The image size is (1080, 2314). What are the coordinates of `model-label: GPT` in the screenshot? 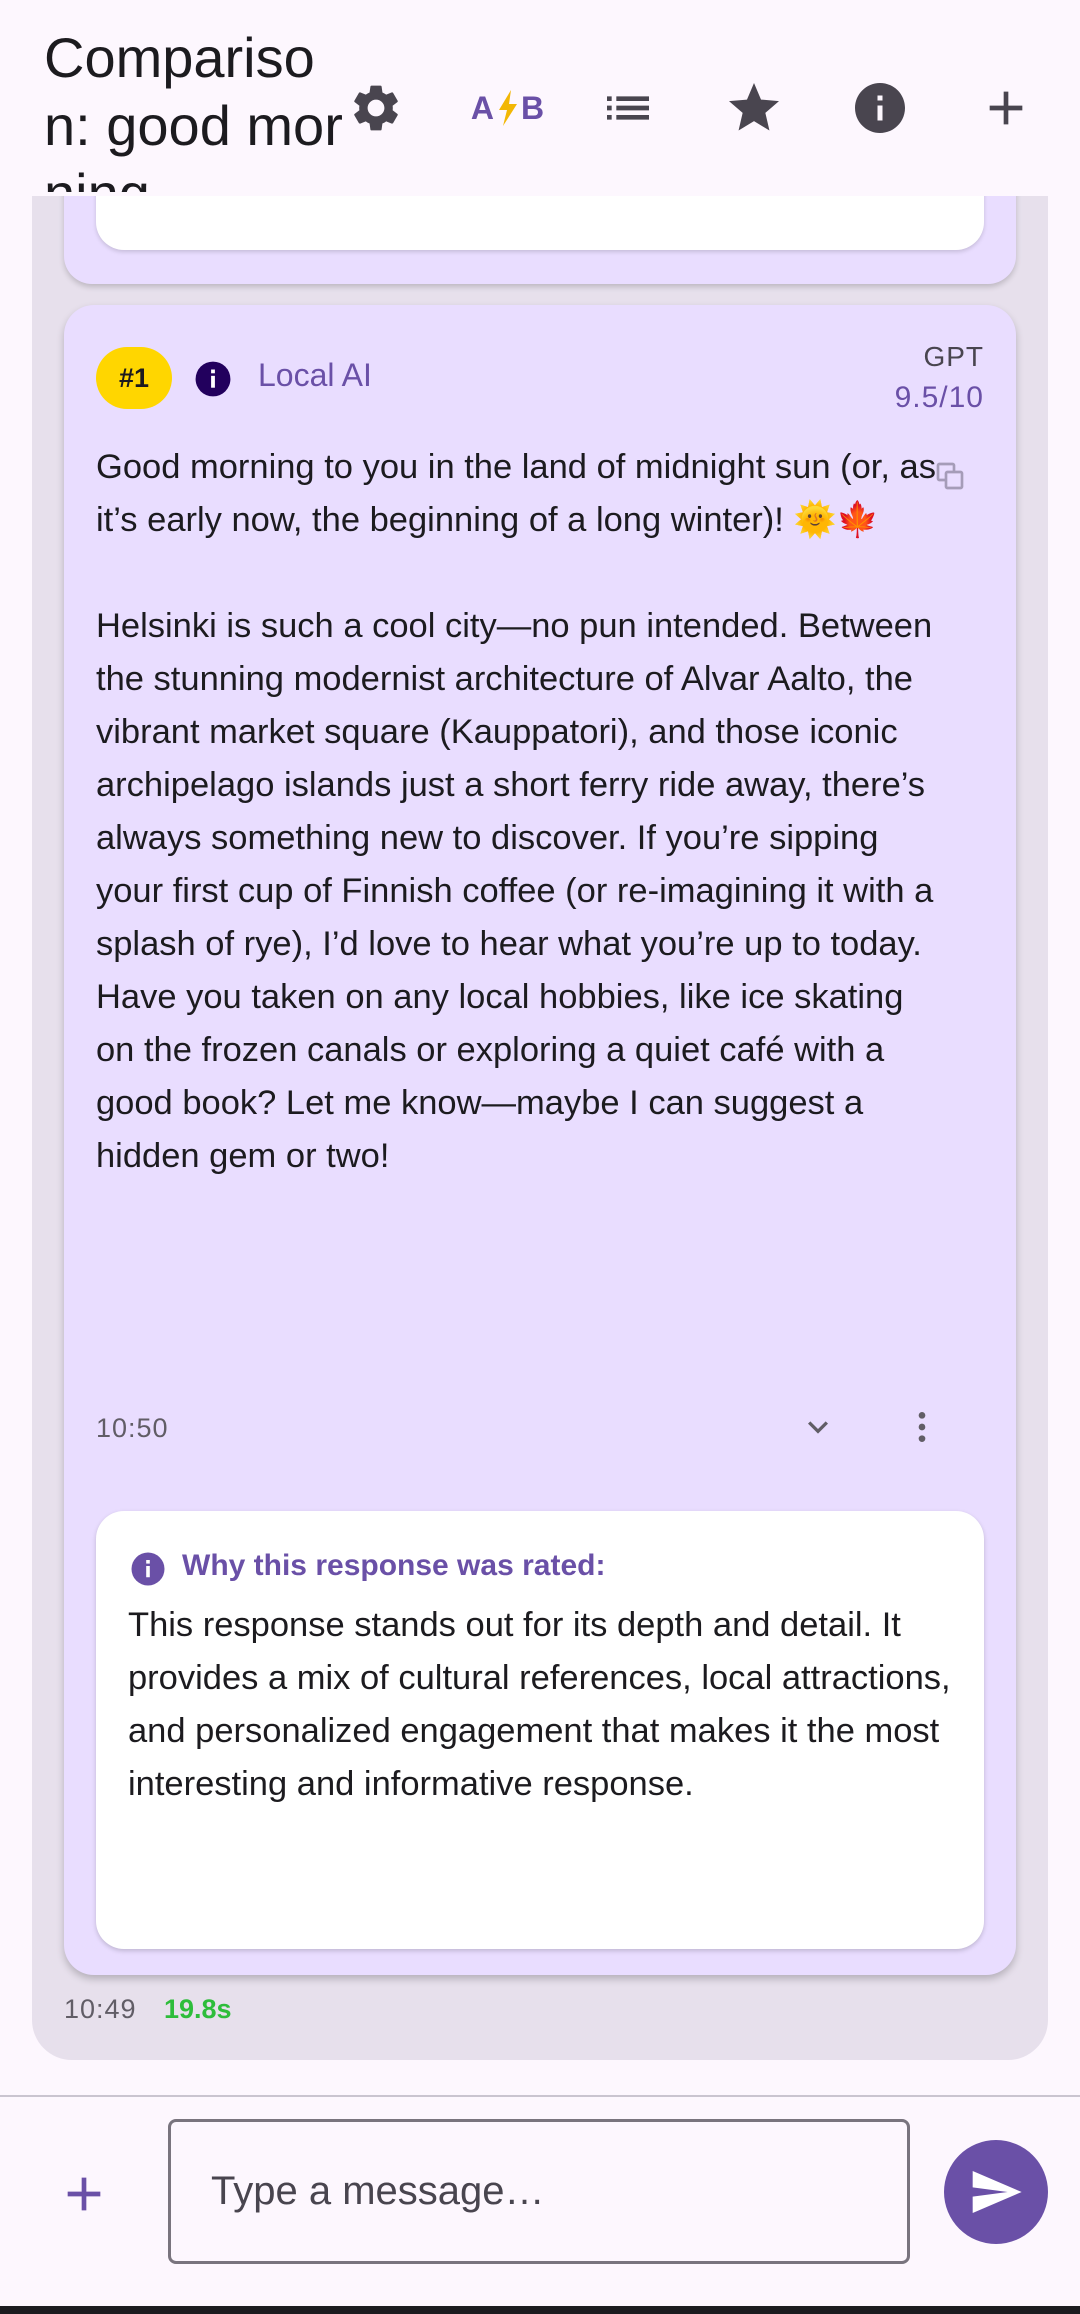 It's located at (953, 356).